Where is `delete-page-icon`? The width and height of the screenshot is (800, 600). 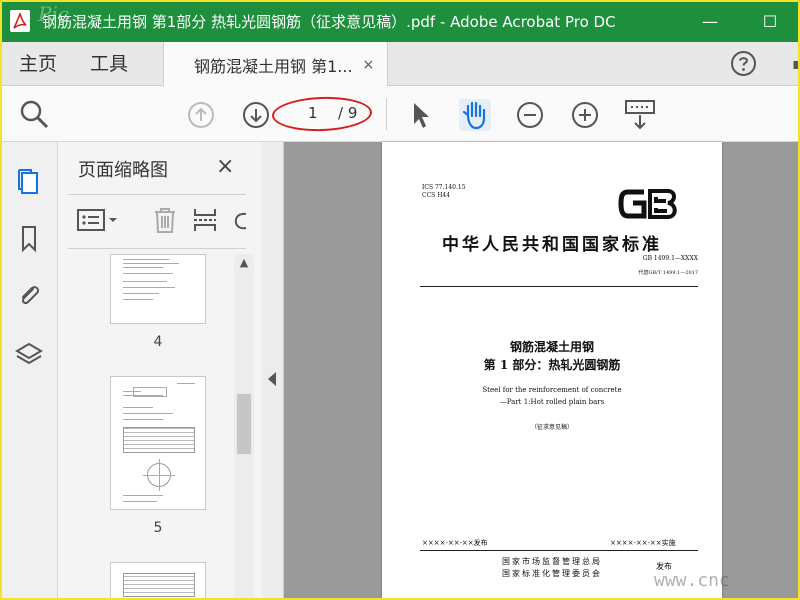
delete-page-icon is located at coordinates (165, 220).